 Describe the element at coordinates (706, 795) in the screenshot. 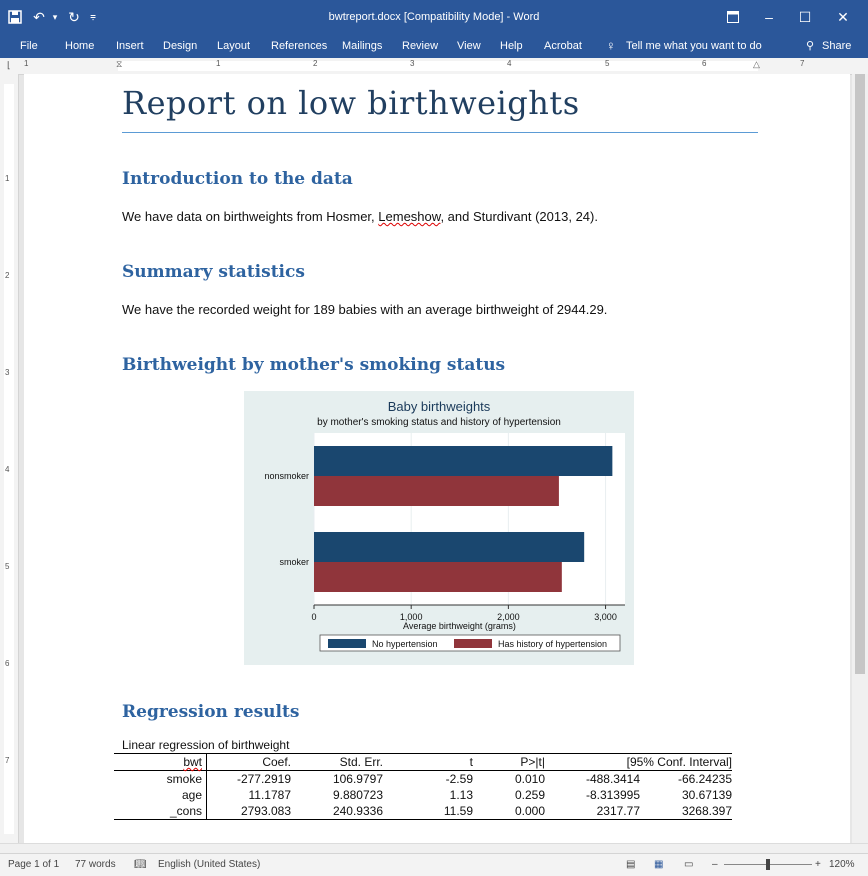

I see `cell-ci-high: 30.67139` at that location.